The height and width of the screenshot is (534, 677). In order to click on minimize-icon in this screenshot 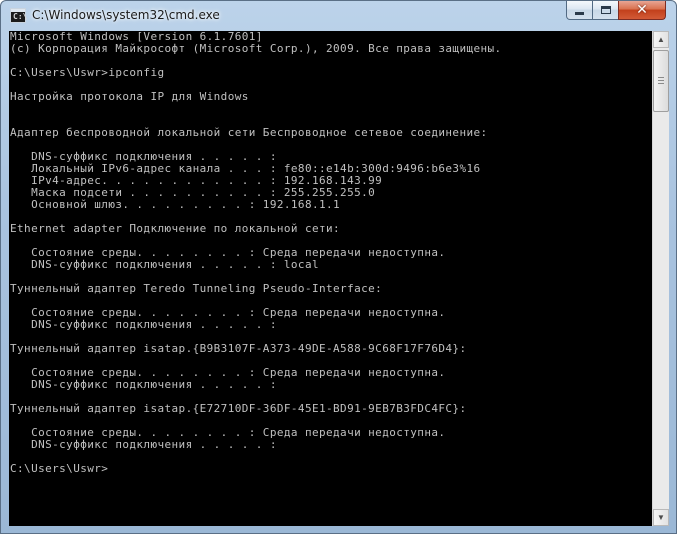, I will do `click(579, 13)`.